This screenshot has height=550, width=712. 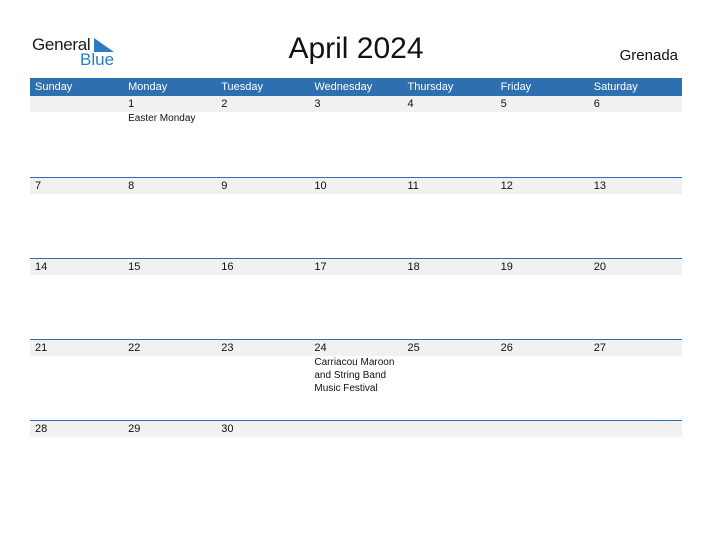 I want to click on page-title: April 2024, so click(x=356, y=48).